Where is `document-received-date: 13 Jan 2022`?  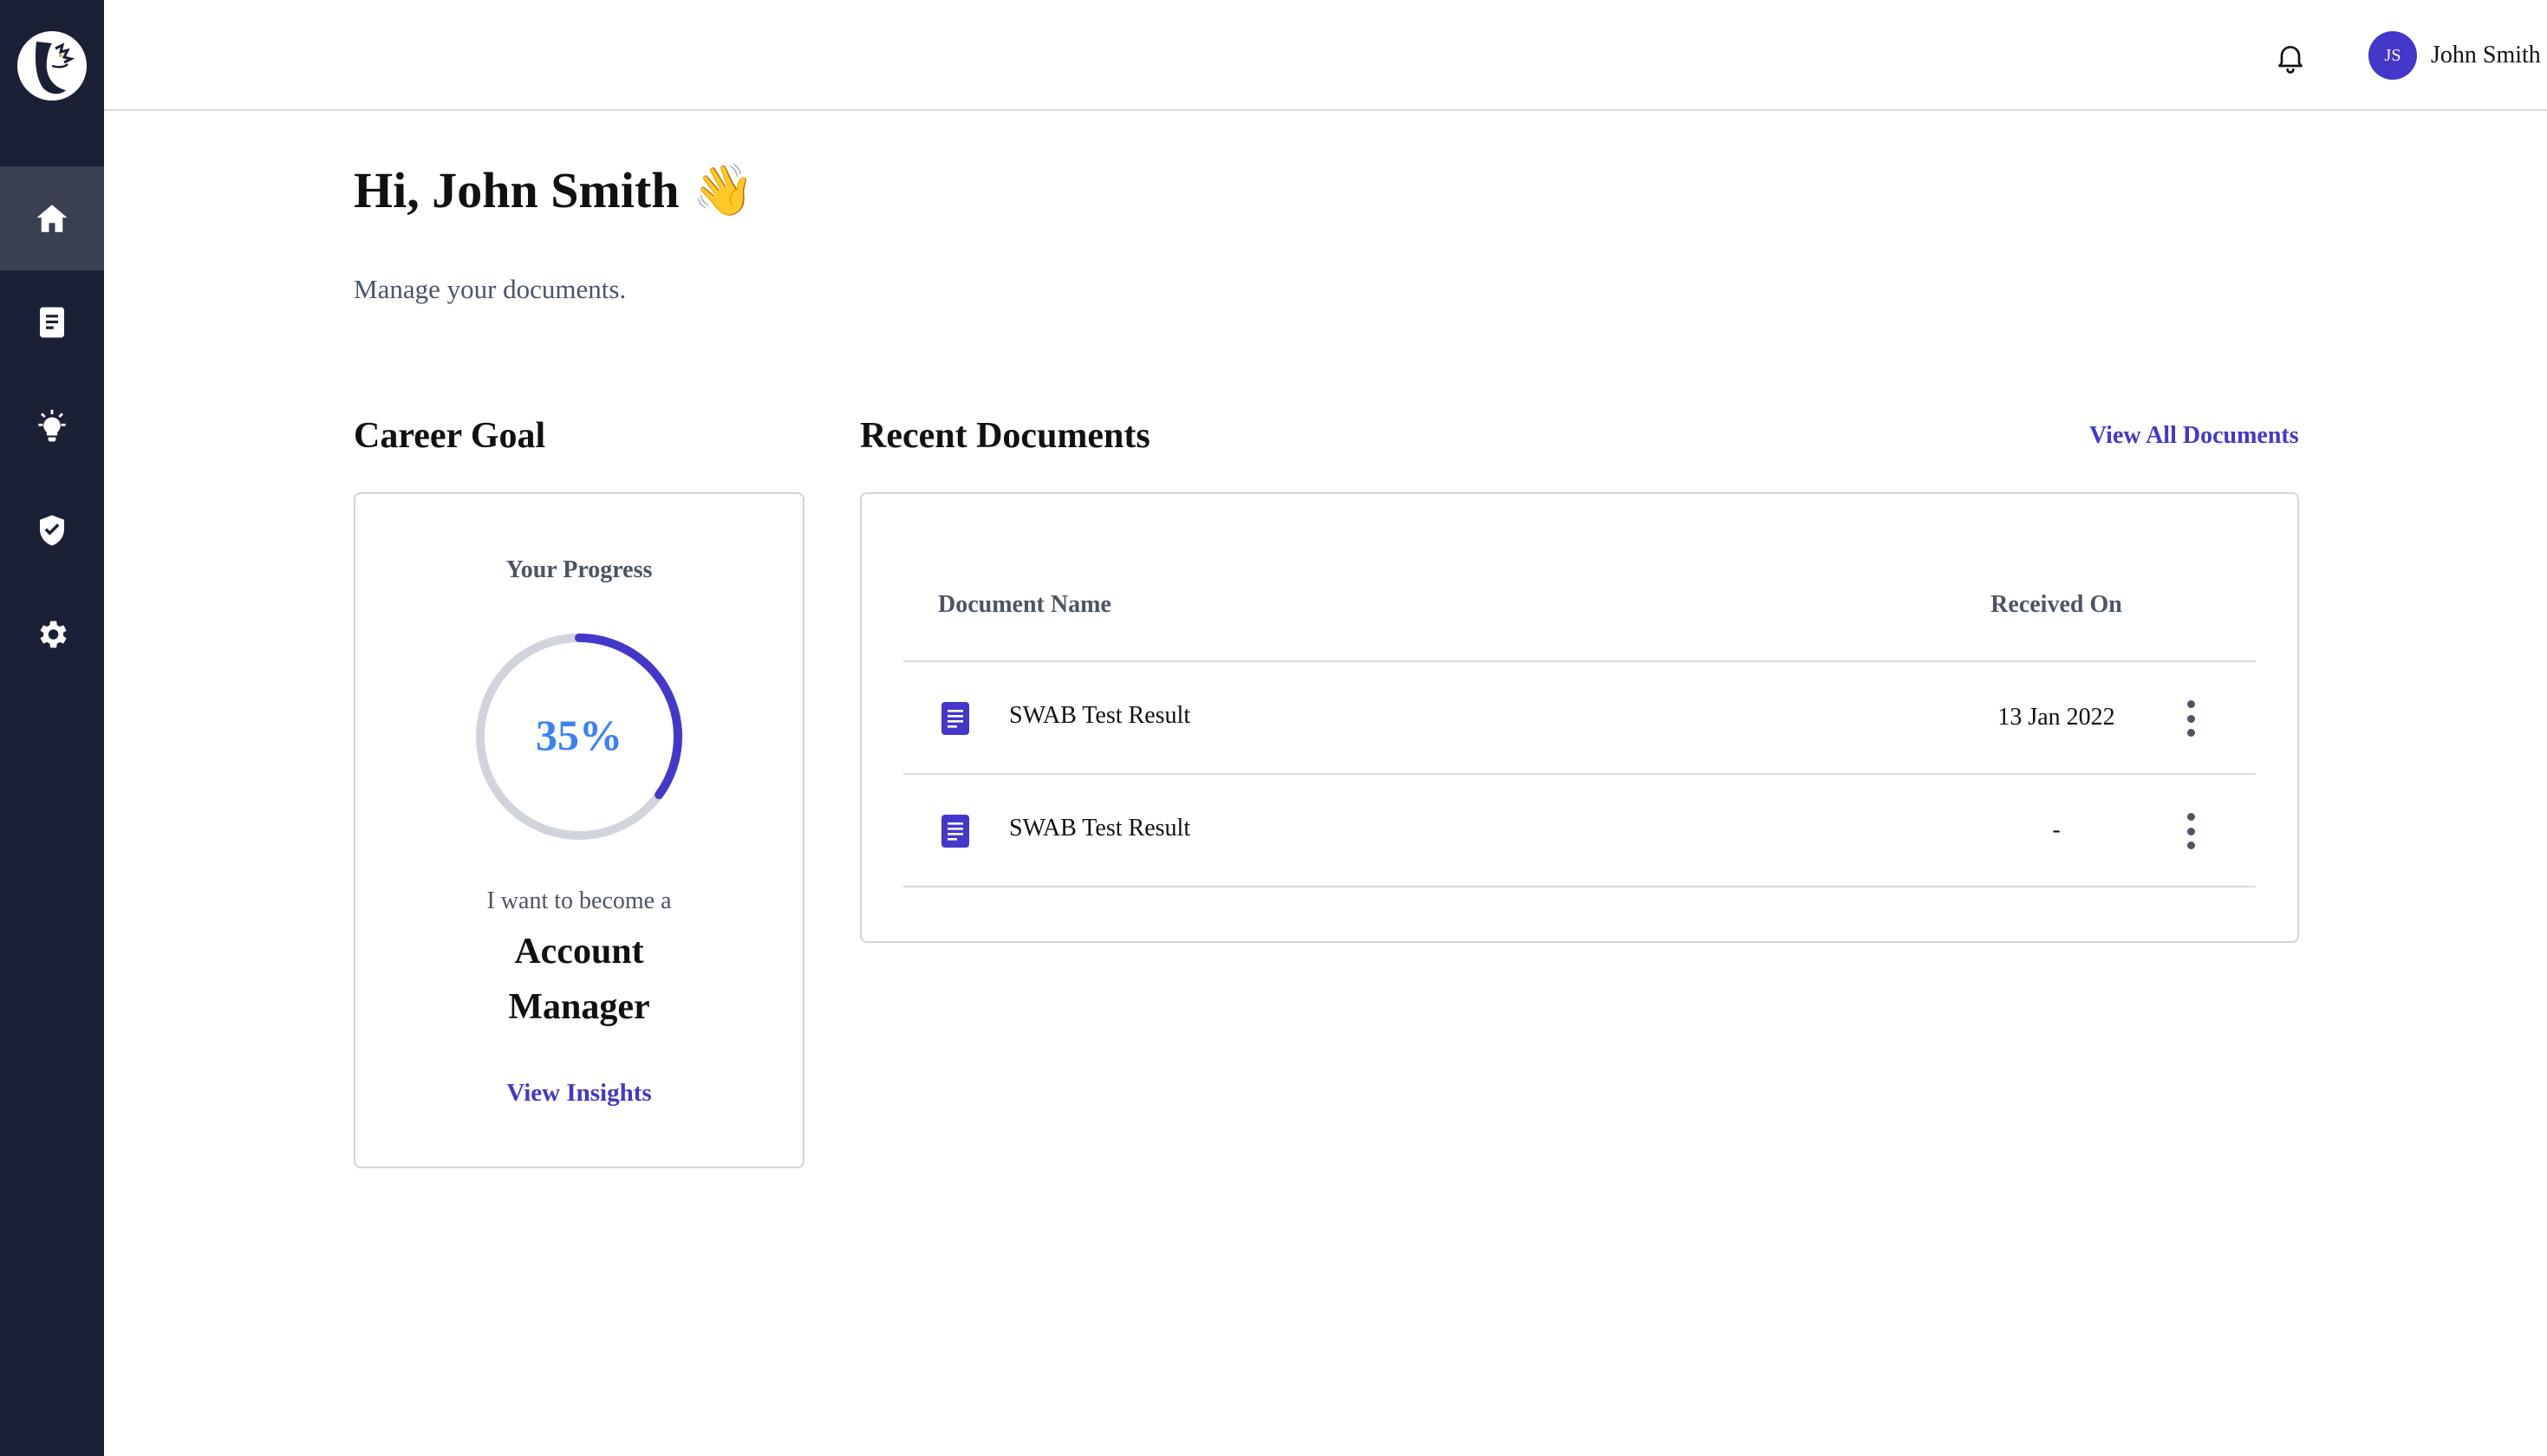
document-received-date: 13 Jan 2022 is located at coordinates (2056, 717).